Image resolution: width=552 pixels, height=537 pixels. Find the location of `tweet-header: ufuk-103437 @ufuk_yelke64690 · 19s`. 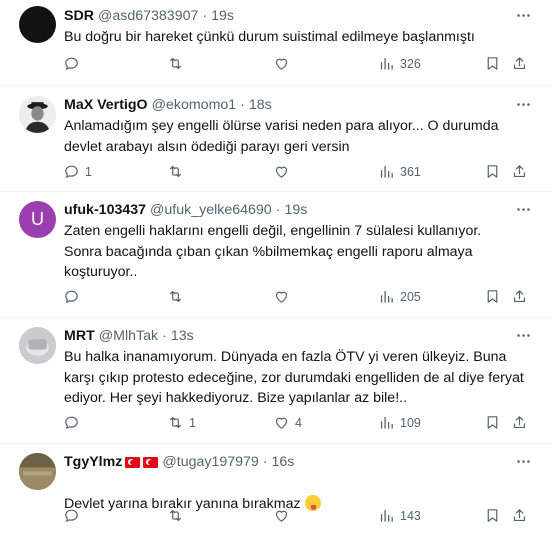

tweet-header: ufuk-103437 @ufuk_yelke64690 · 19s is located at coordinates (298, 210).